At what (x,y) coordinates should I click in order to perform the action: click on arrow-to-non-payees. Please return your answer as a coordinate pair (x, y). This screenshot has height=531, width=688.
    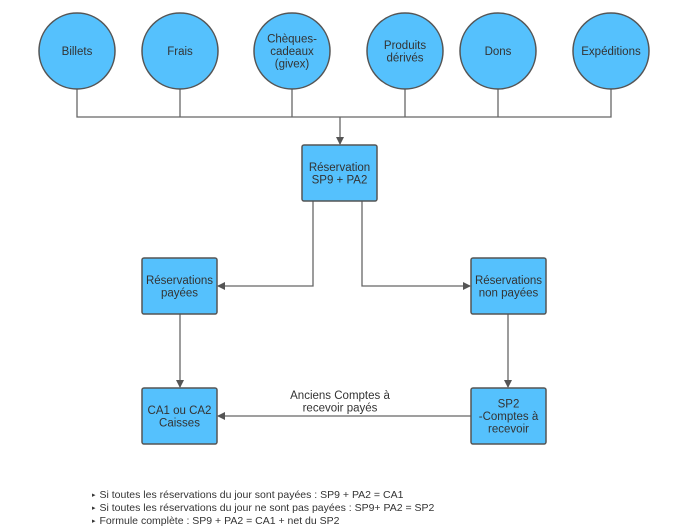
    Looking at the image, I should click on (416, 245).